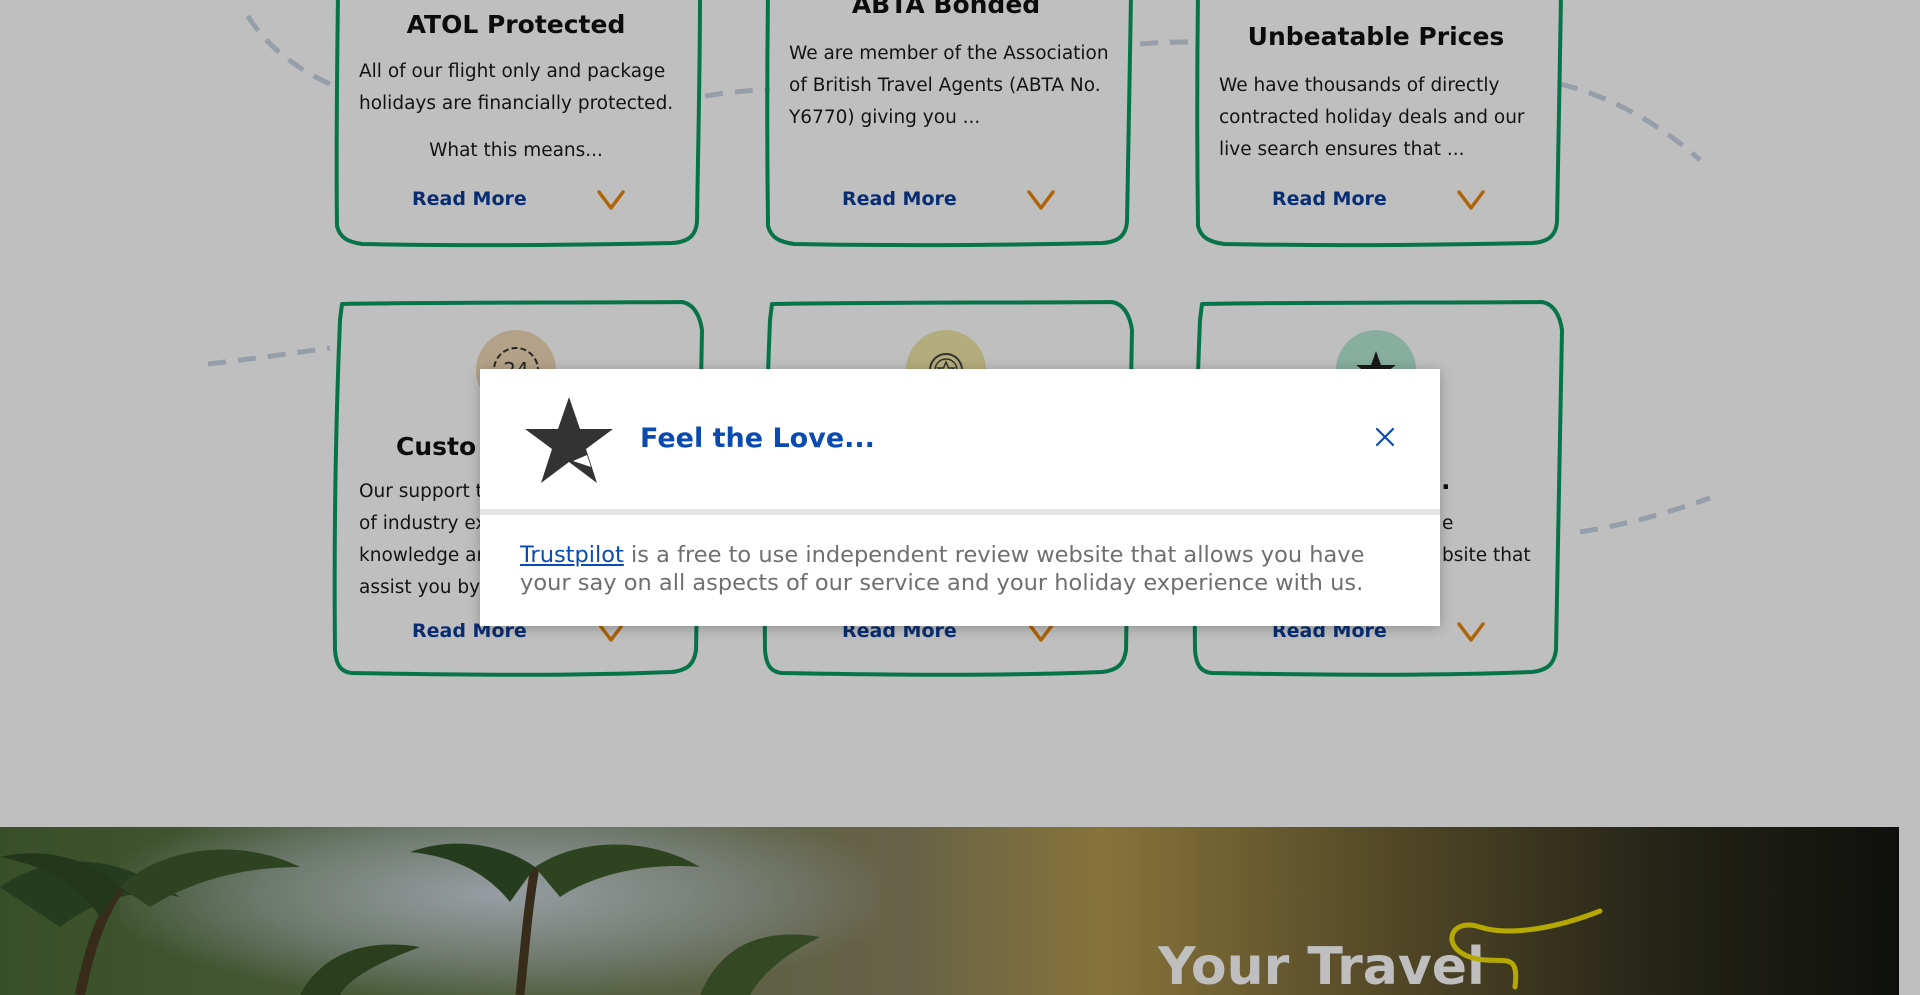 This screenshot has width=1920, height=995. What do you see at coordinates (569, 440) in the screenshot?
I see `trustpilot-star-icon` at bounding box center [569, 440].